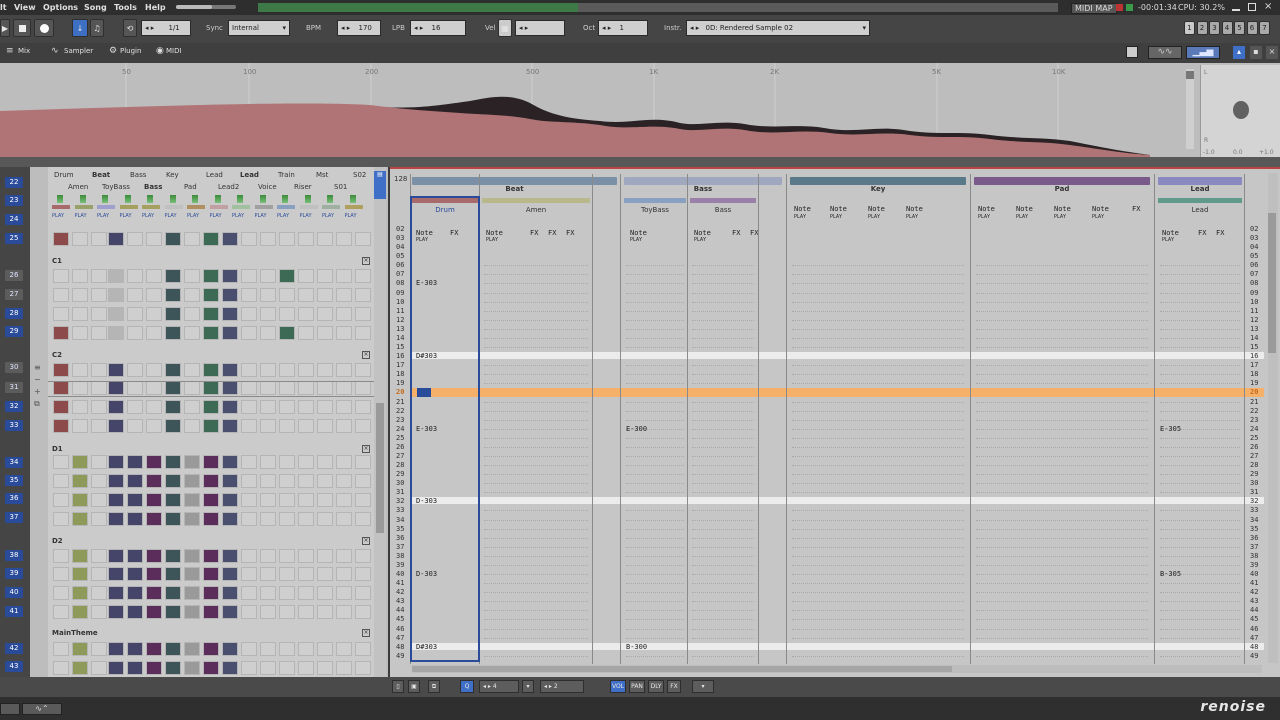 This screenshot has width=1280, height=720. What do you see at coordinates (5, 28) in the screenshot?
I see `play-icon: ▶` at bounding box center [5, 28].